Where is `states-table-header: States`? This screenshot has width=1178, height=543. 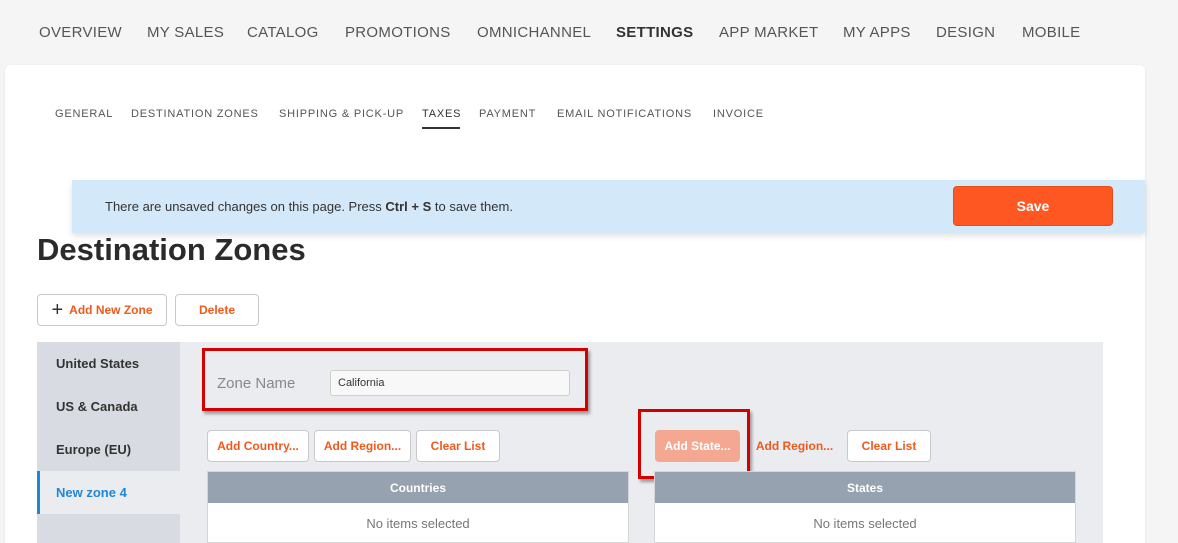
states-table-header: States is located at coordinates (865, 487).